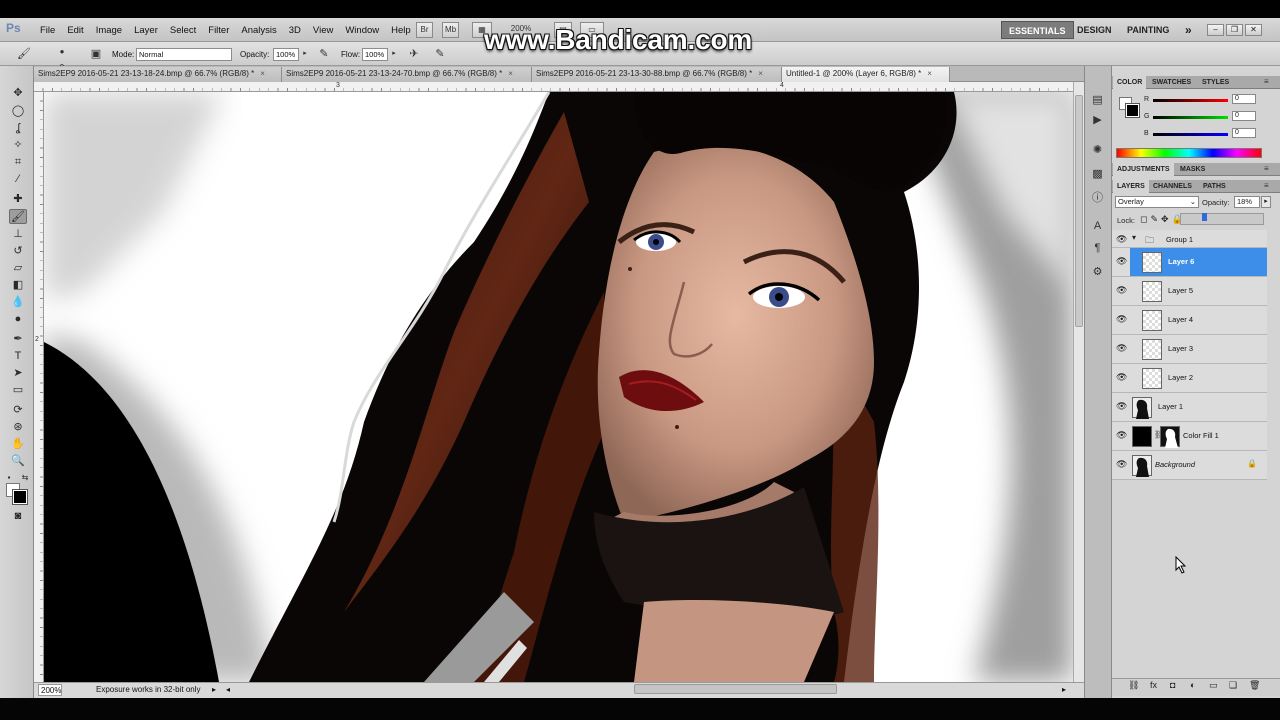 The height and width of the screenshot is (720, 1280). What do you see at coordinates (1215, 30) in the screenshot?
I see `minimize-button: –` at bounding box center [1215, 30].